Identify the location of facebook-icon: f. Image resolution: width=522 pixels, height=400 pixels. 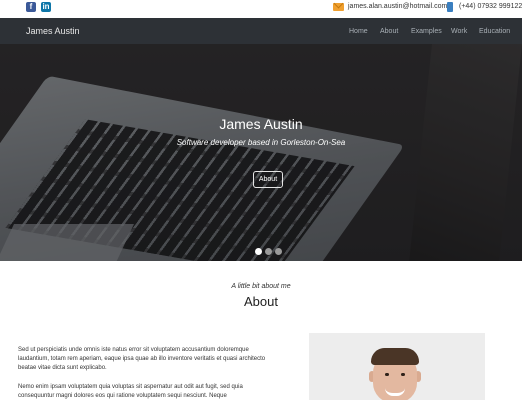
(31, 7).